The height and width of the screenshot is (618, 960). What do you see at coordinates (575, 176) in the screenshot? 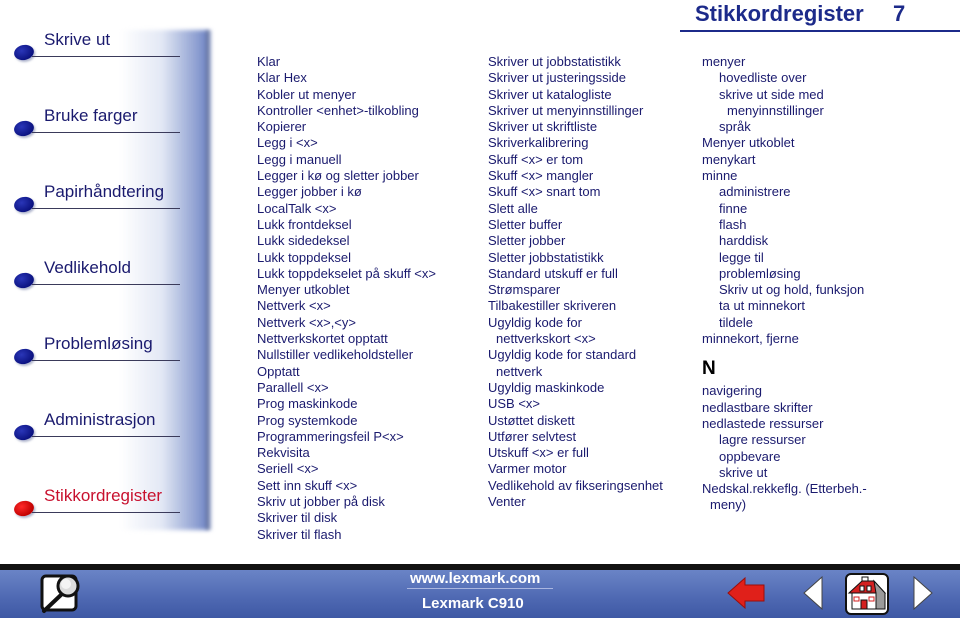
I see `index-entry: Skuff <x> mangler` at bounding box center [575, 176].